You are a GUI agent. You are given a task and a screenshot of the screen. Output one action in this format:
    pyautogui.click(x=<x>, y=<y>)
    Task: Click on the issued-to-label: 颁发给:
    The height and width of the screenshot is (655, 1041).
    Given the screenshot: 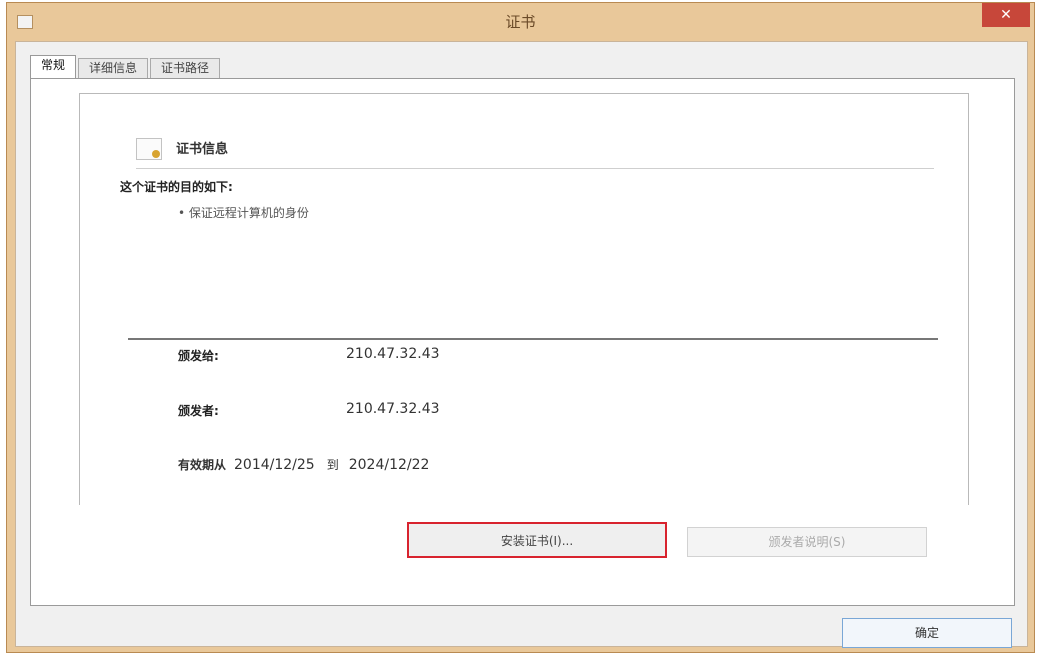 What is the action you would take?
    pyautogui.click(x=198, y=356)
    